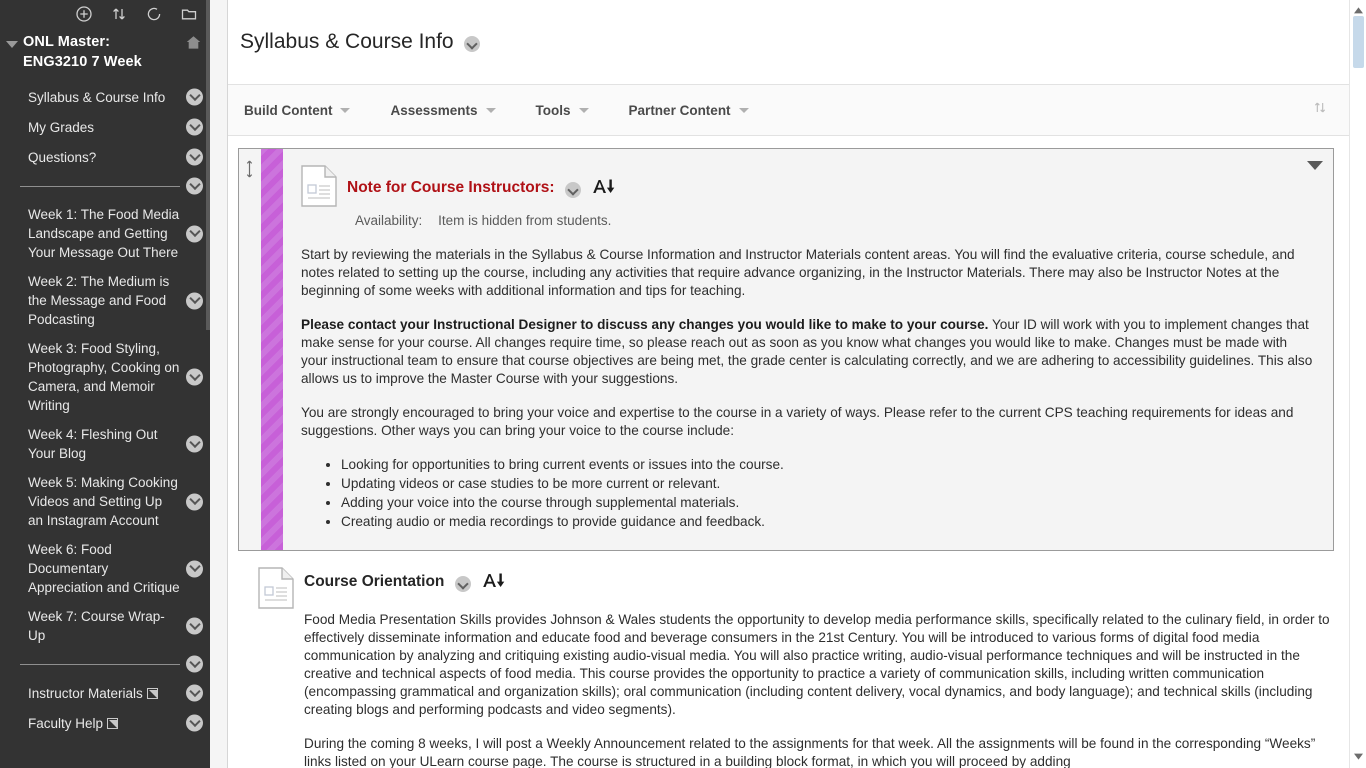 Image resolution: width=1366 pixels, height=768 pixels. Describe the element at coordinates (434, 110) in the screenshot. I see `assessments-label: Assessments` at that location.